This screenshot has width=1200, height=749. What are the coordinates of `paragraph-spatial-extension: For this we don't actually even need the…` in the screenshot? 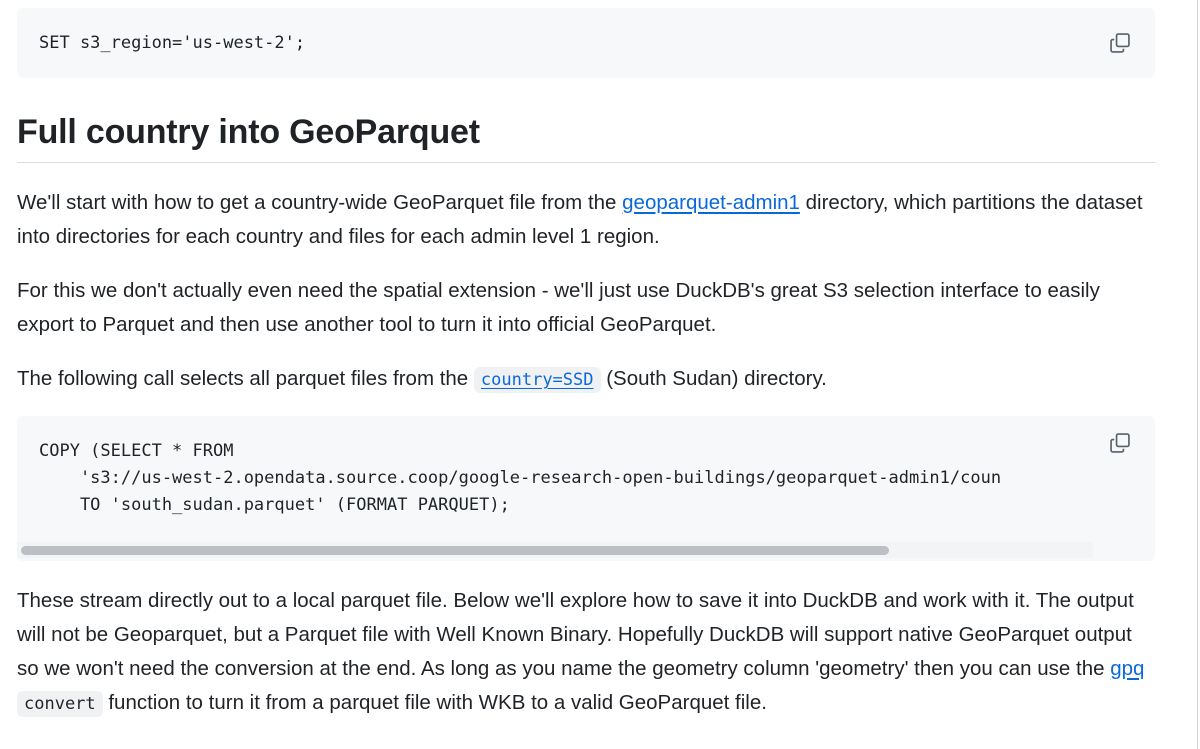 It's located at (558, 307).